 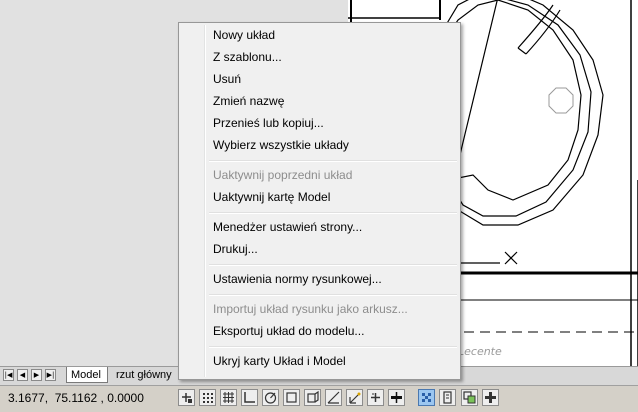 What do you see at coordinates (480, 351) in the screenshot?
I see `drawing-partial-text: Lecente` at bounding box center [480, 351].